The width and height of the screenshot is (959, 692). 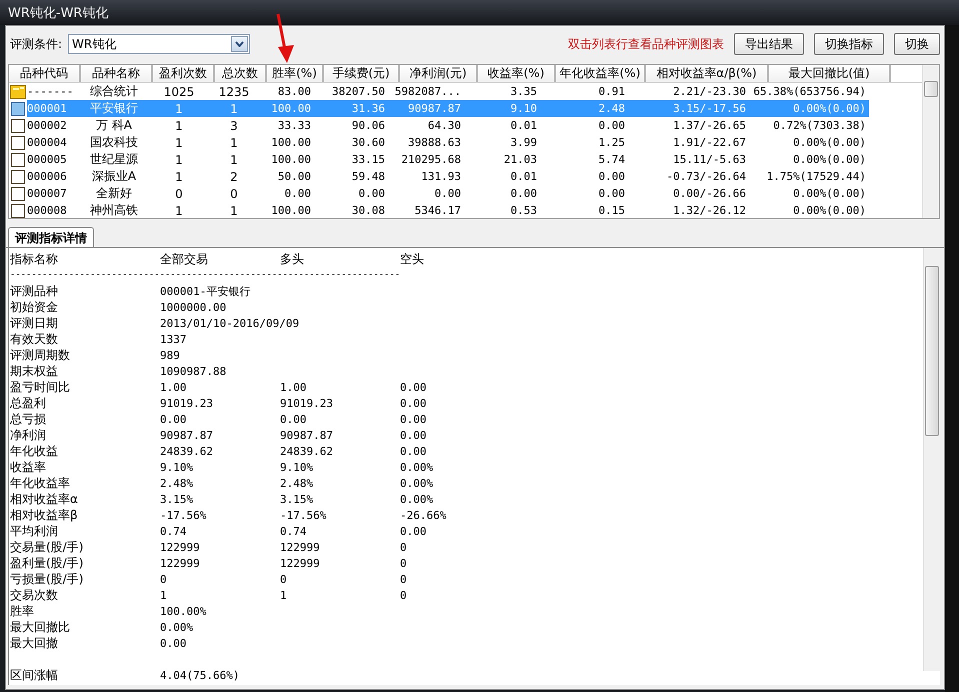 What do you see at coordinates (28, 403) in the screenshot?
I see `metric-name: 总盈利` at bounding box center [28, 403].